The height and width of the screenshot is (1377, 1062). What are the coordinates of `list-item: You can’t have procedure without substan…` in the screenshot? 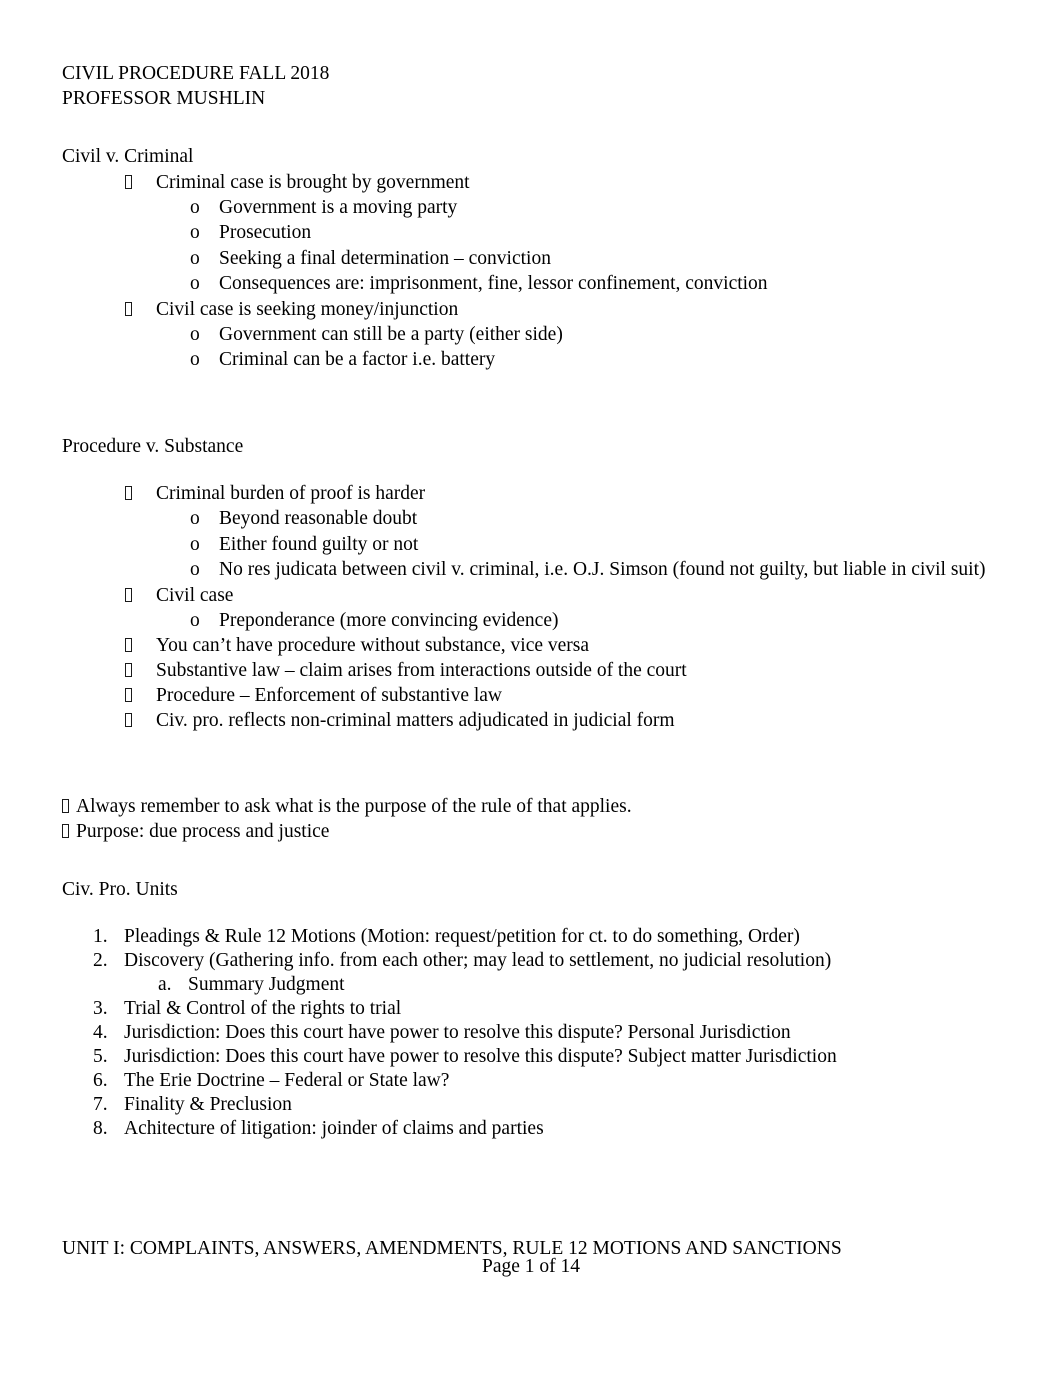 It's located at (531, 645).